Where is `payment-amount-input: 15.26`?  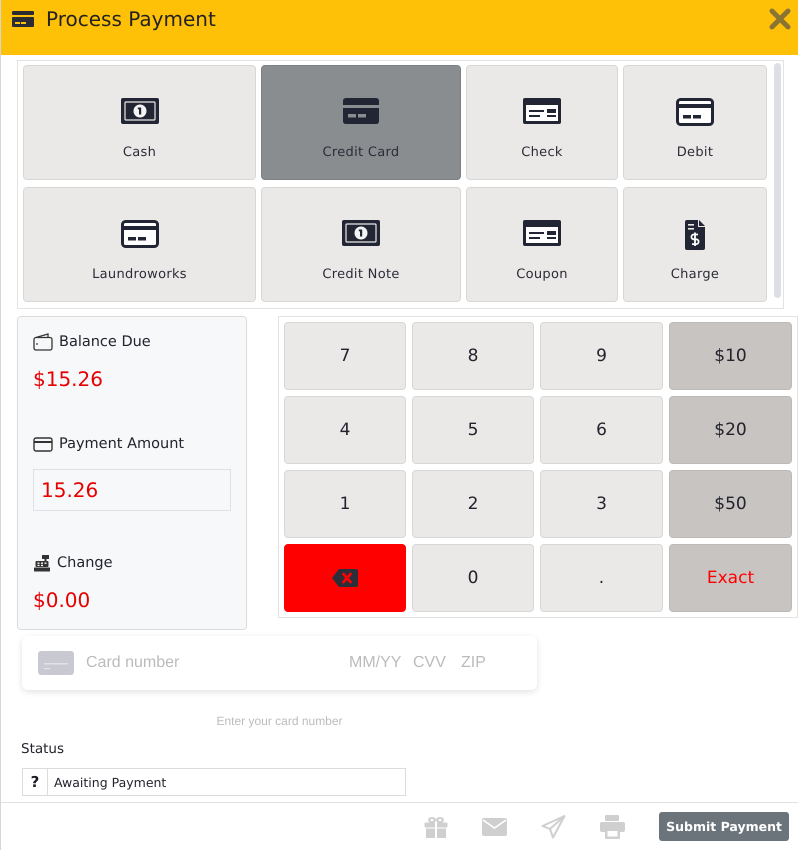 payment-amount-input: 15.26 is located at coordinates (132, 490).